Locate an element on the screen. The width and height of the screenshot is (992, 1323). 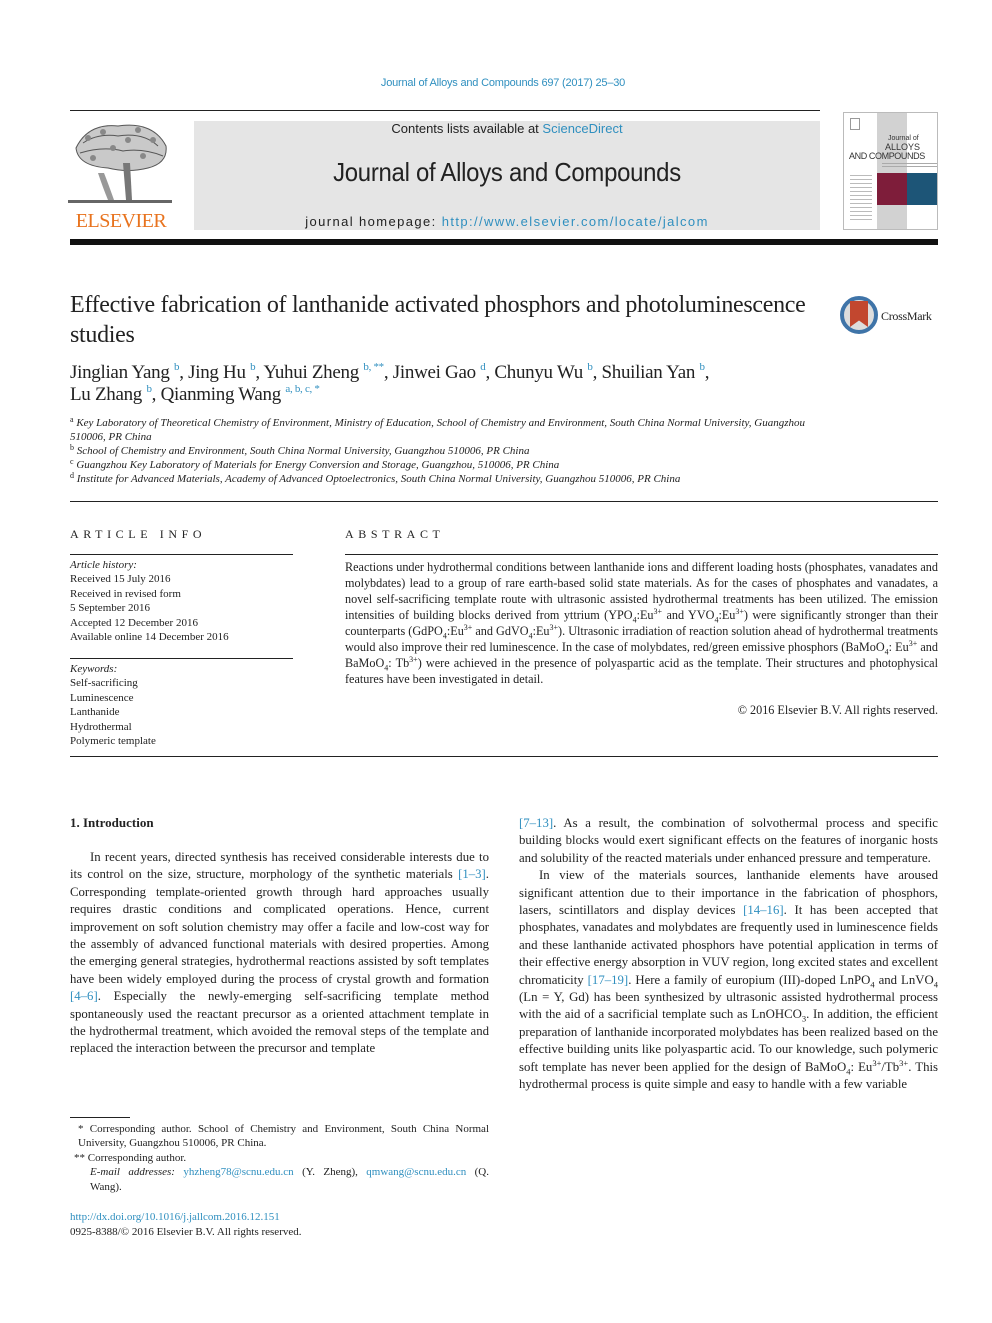
footnote-corresponding-2: ** Corresponding author. is located at coordinates (130, 1157).